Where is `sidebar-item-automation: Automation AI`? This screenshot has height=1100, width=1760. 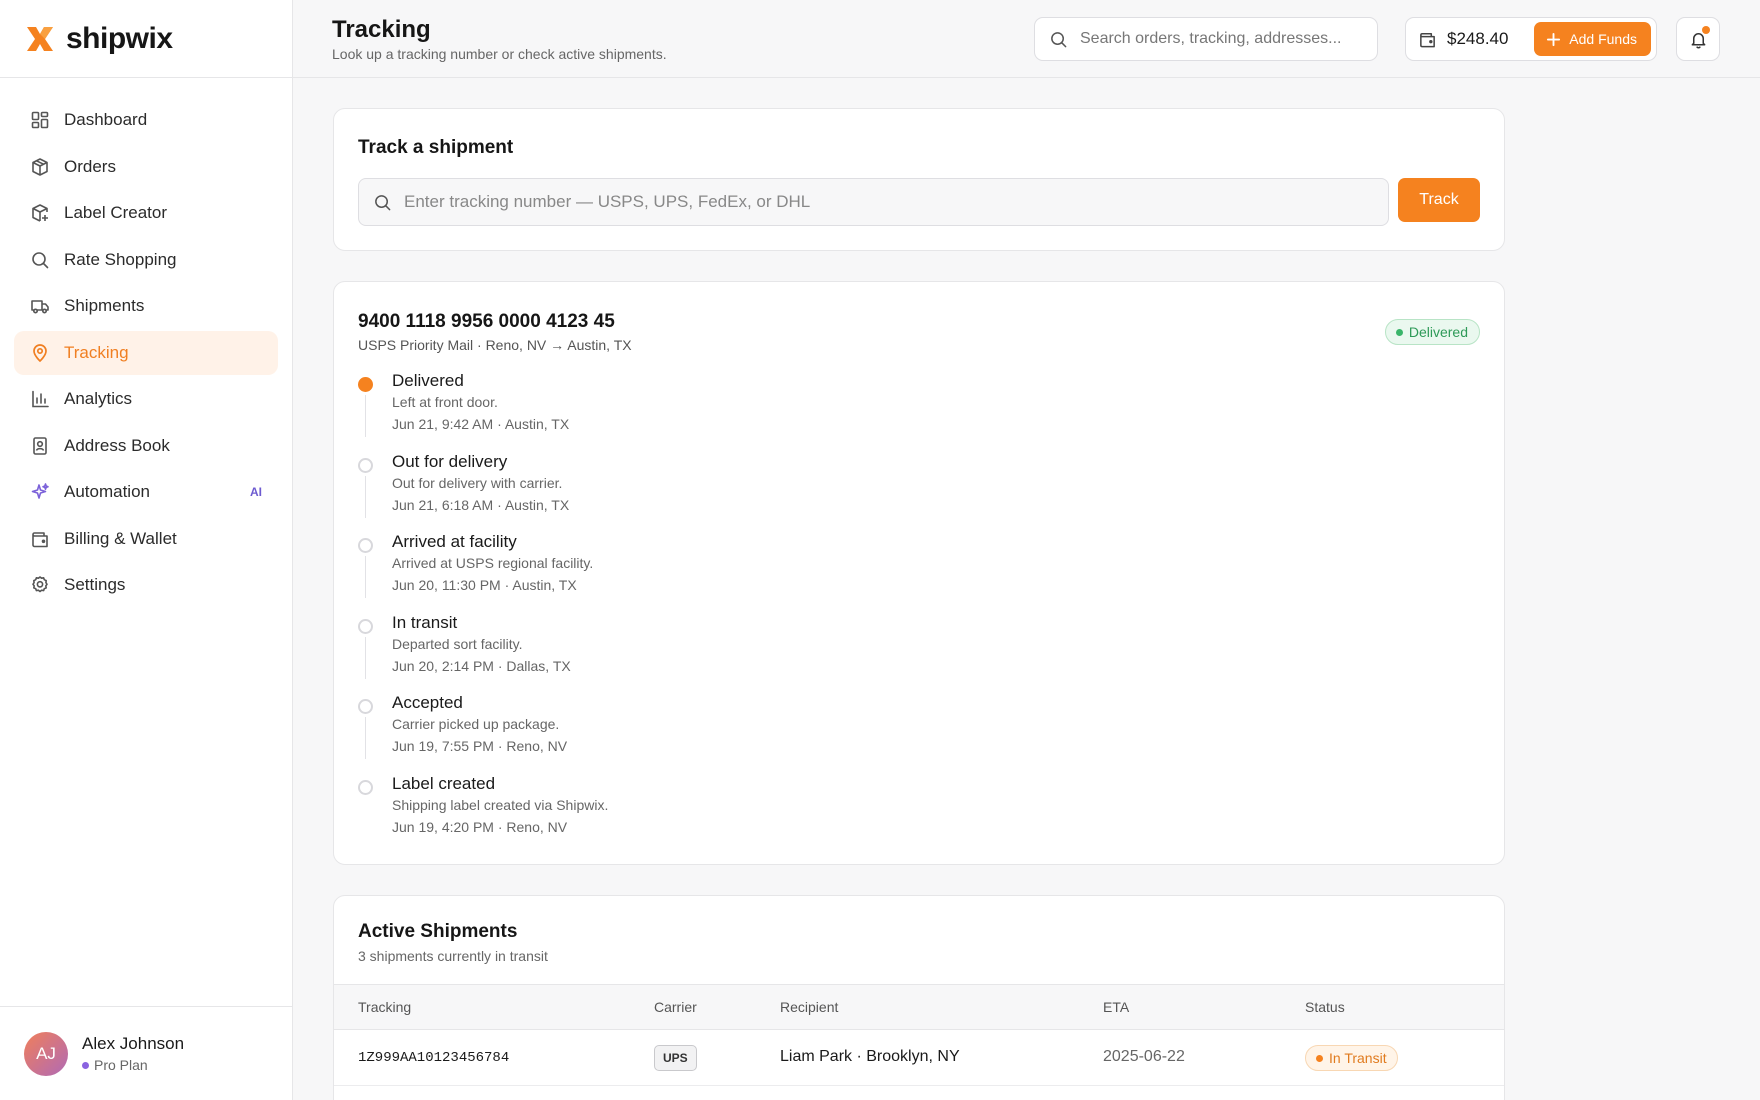 sidebar-item-automation: Automation AI is located at coordinates (146, 492).